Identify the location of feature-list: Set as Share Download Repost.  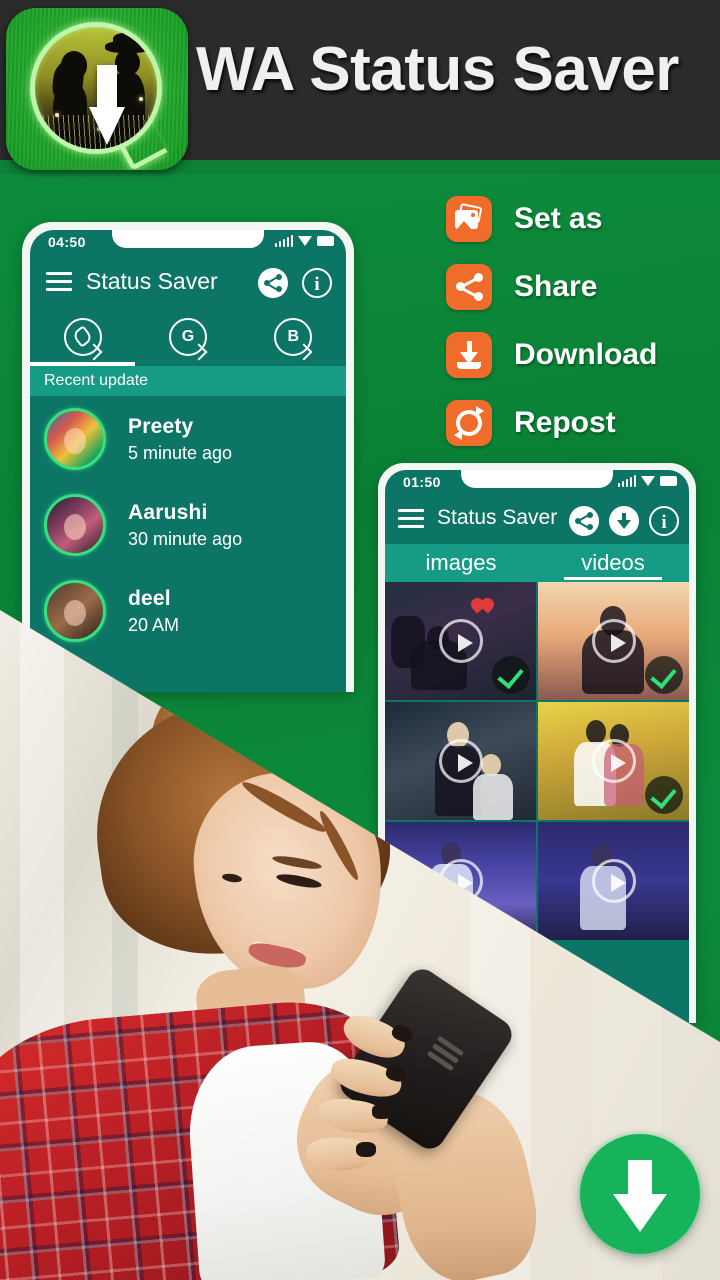
(581, 332).